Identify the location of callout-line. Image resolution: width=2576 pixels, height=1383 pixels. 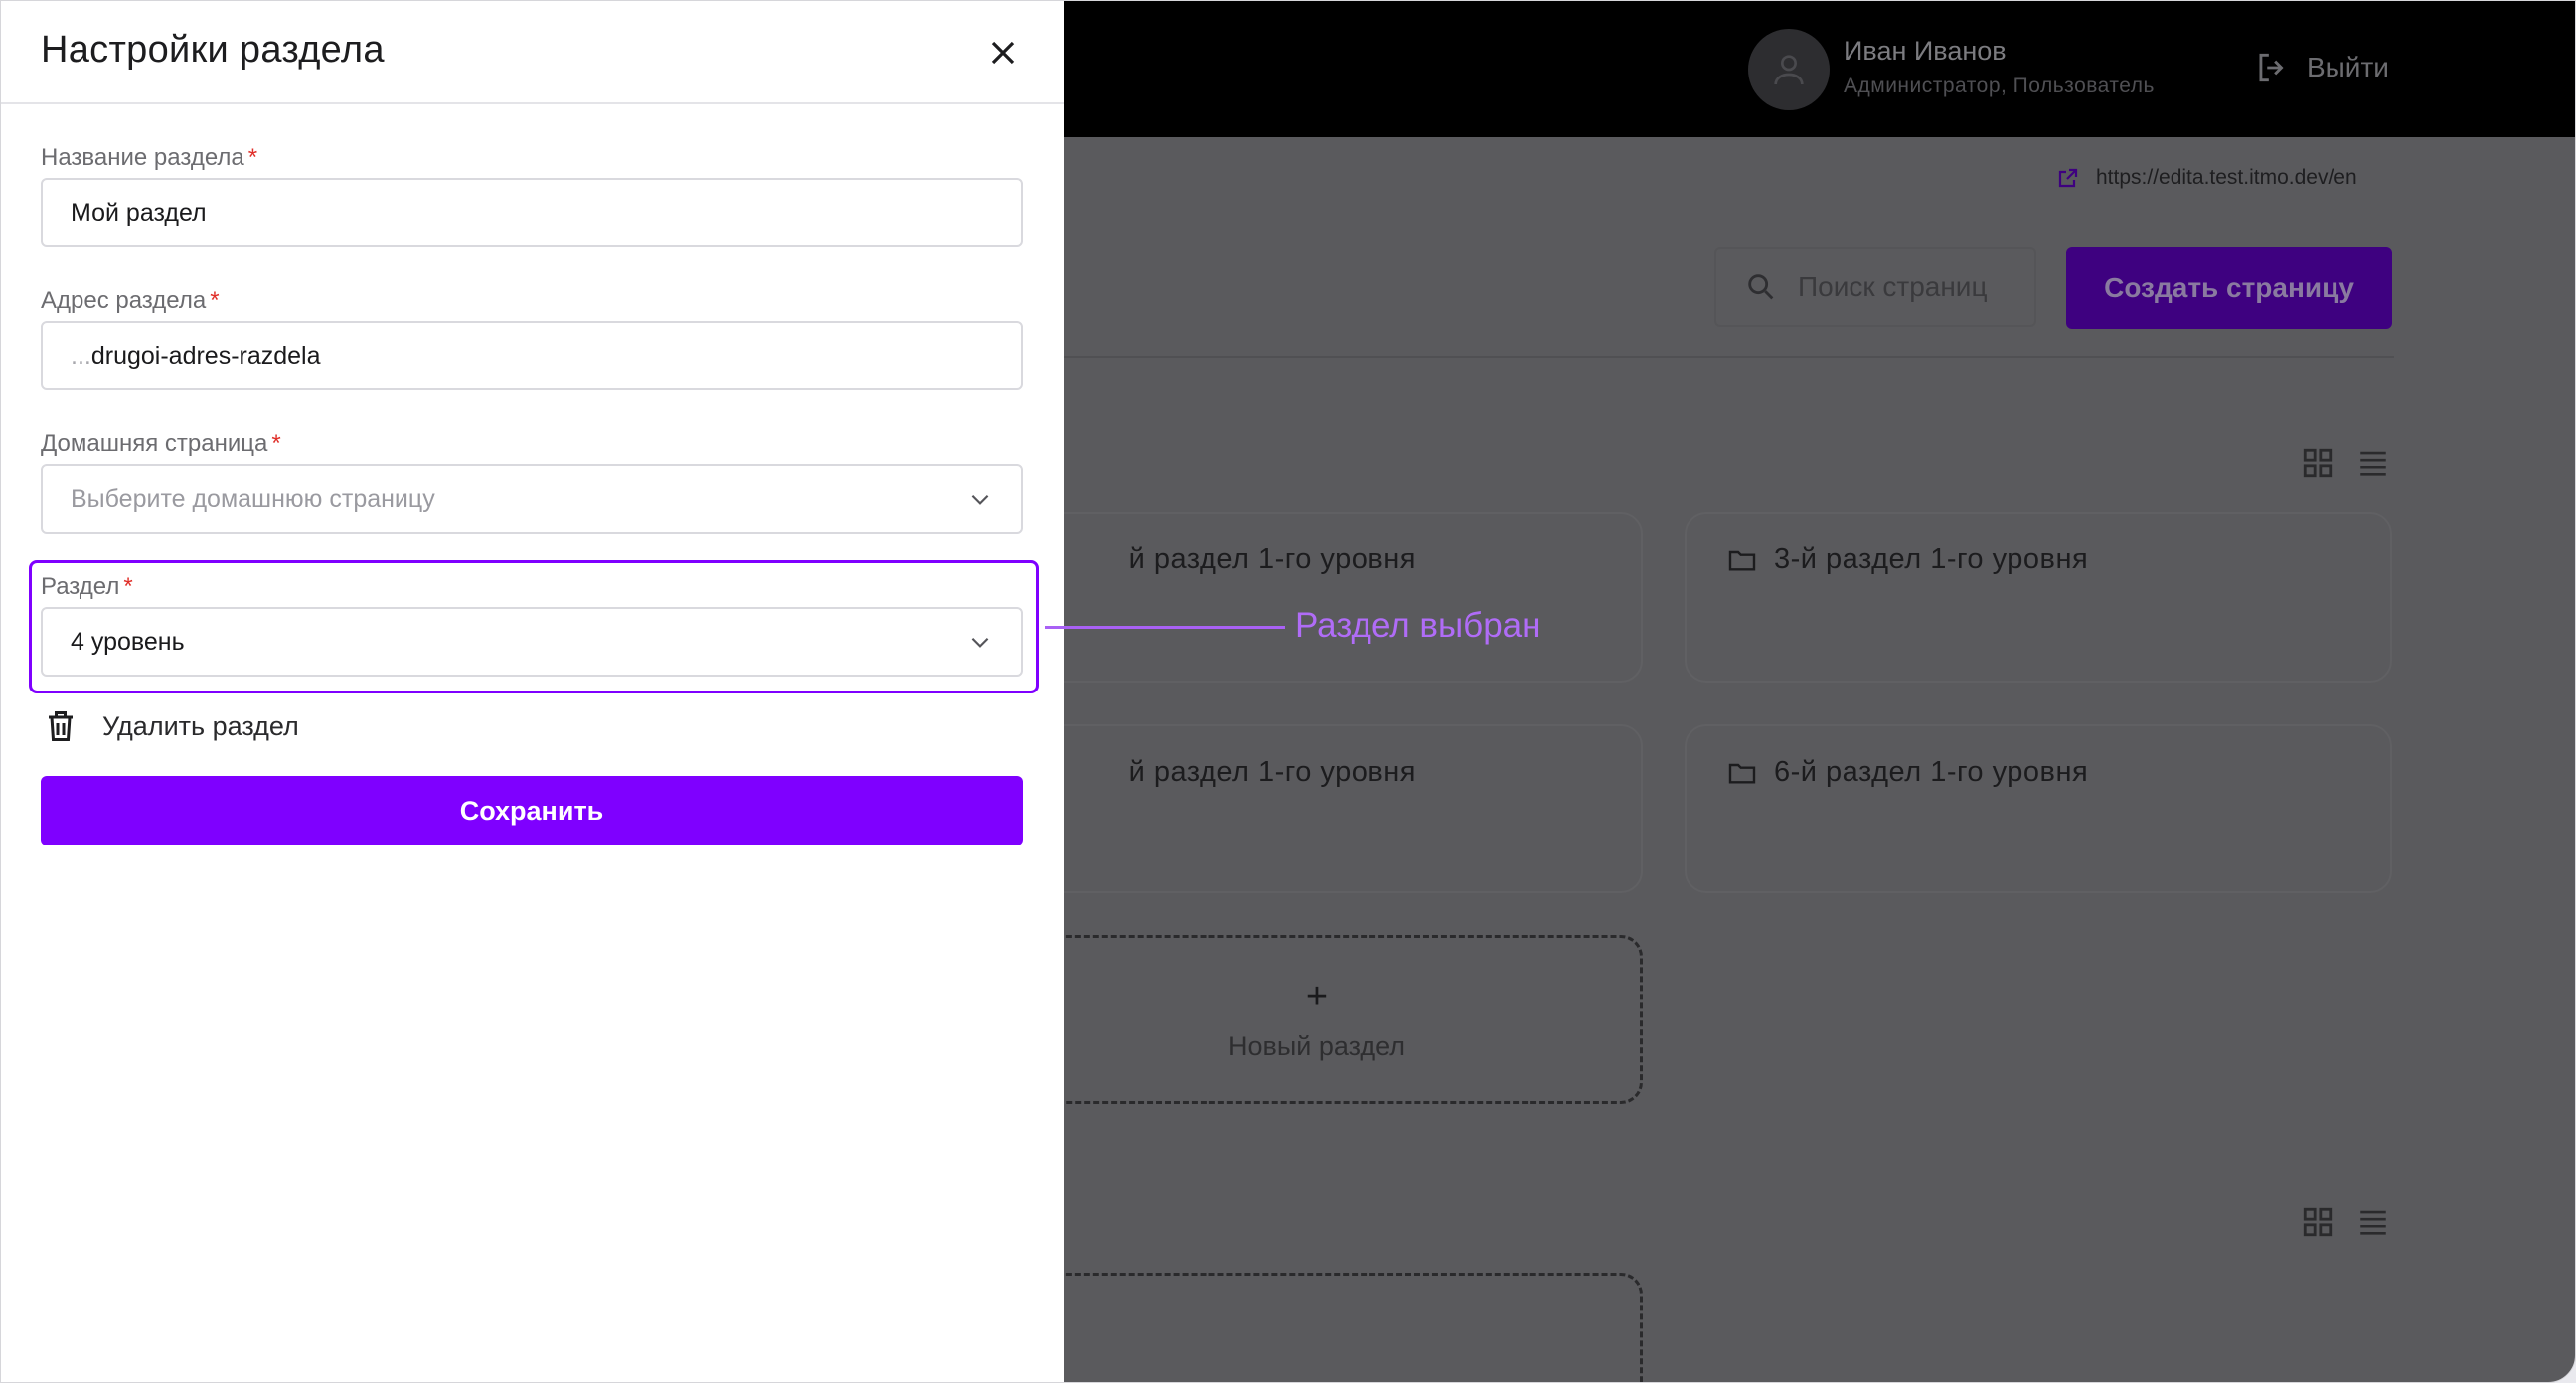
(1165, 628).